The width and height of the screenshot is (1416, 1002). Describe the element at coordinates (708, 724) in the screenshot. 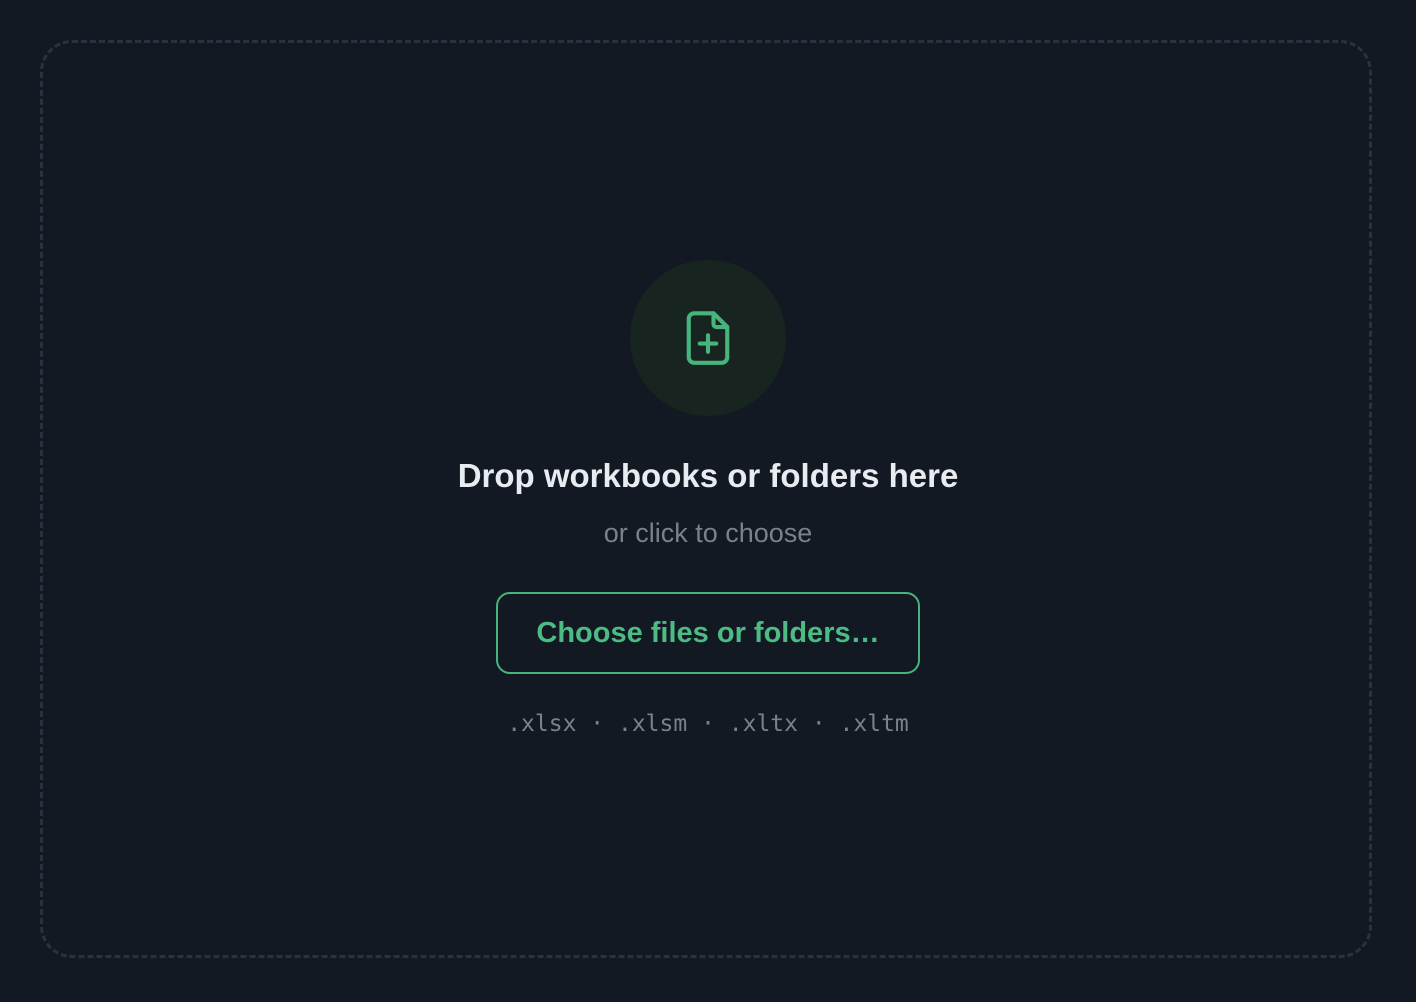

I see `supported-formats: .xlsx · .xlsm · .xltx · .xltm` at that location.